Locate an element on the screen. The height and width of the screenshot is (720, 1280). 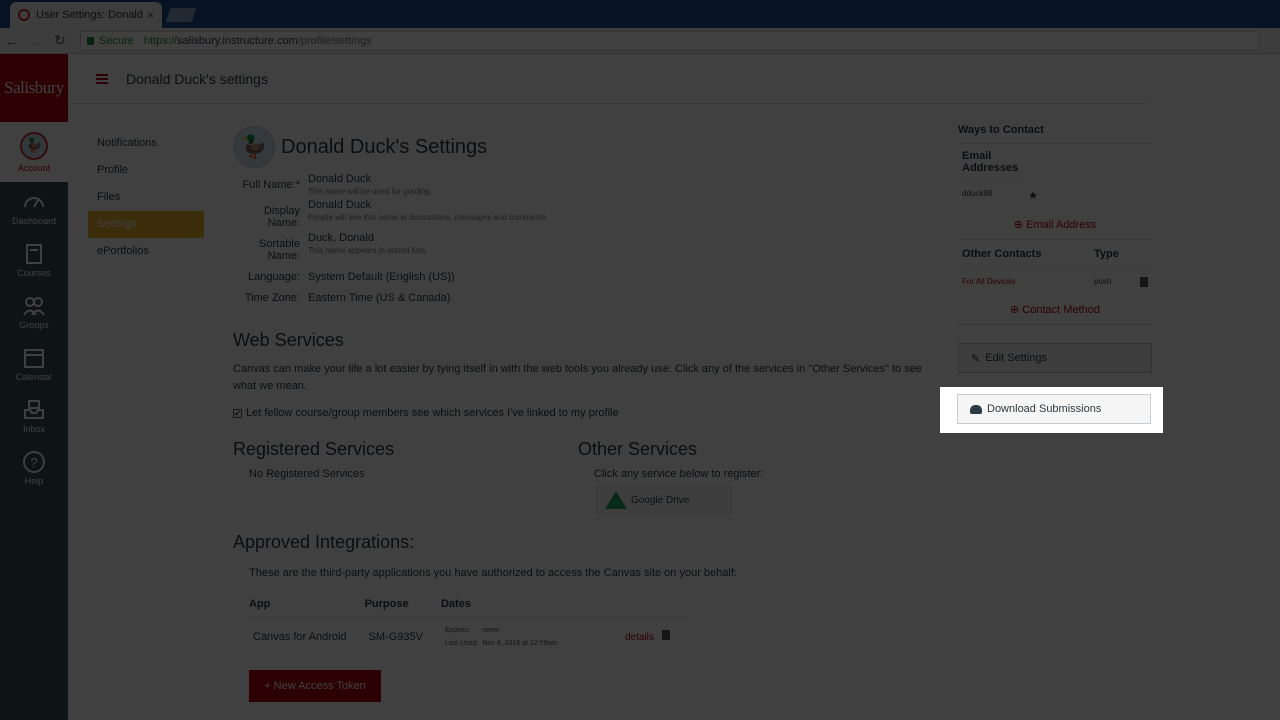
salisbury-logo: Salisbury is located at coordinates (34, 88).